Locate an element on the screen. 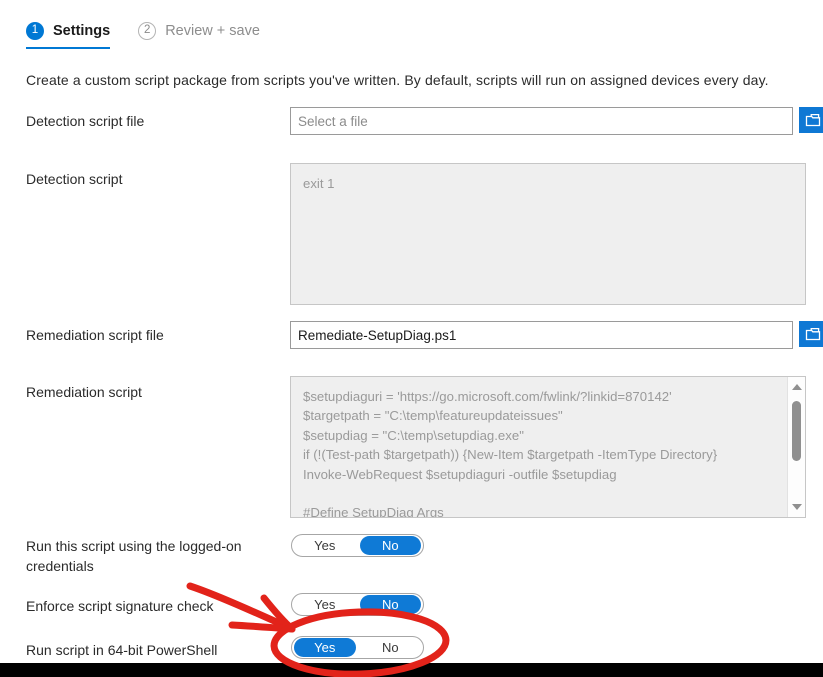  detection-script-file-label: Detection script file is located at coordinates (85, 121).